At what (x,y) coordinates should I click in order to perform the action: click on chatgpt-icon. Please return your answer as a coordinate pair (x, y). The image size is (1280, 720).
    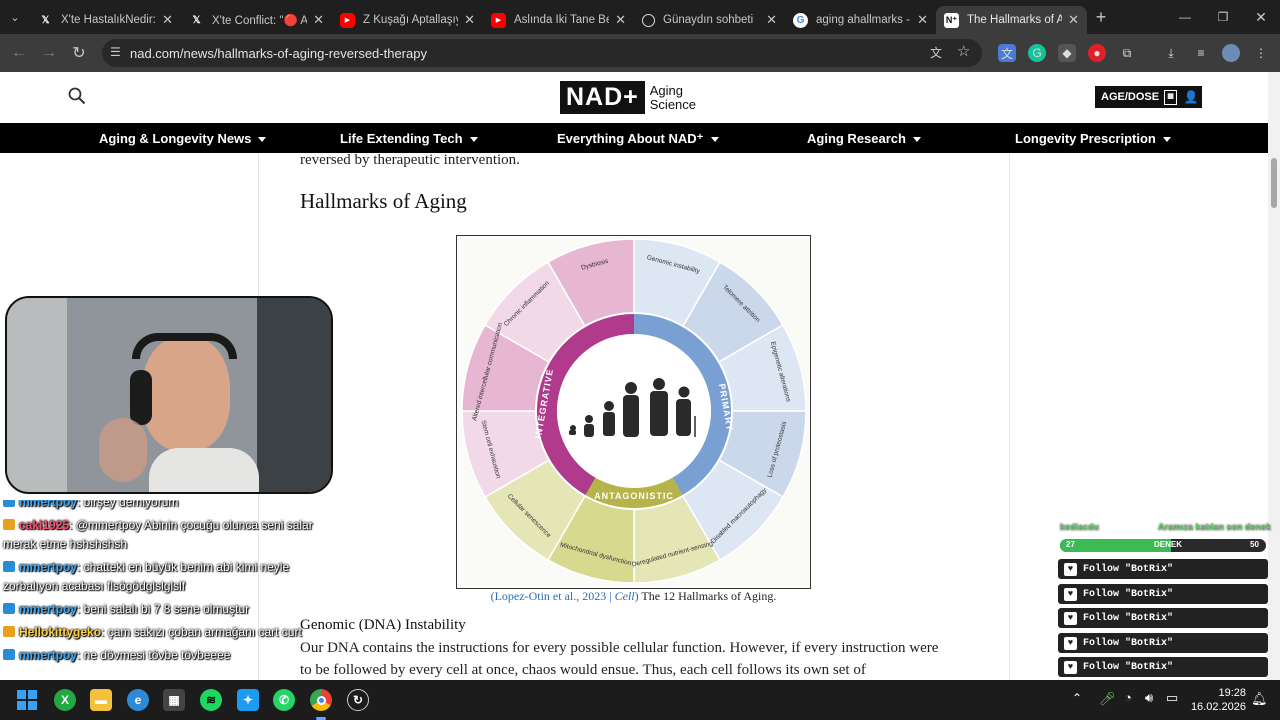
    Looking at the image, I should click on (648, 20).